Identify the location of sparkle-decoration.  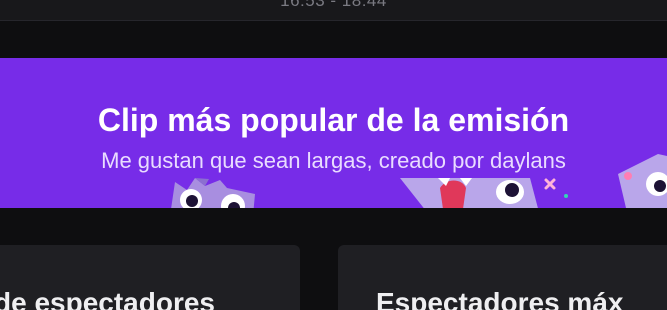
(556, 188).